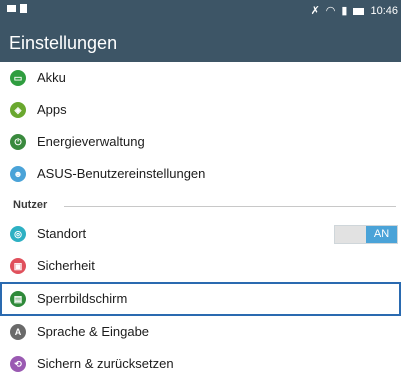 The width and height of the screenshot is (401, 378). I want to click on lockscreen-icon: ▤, so click(18, 299).